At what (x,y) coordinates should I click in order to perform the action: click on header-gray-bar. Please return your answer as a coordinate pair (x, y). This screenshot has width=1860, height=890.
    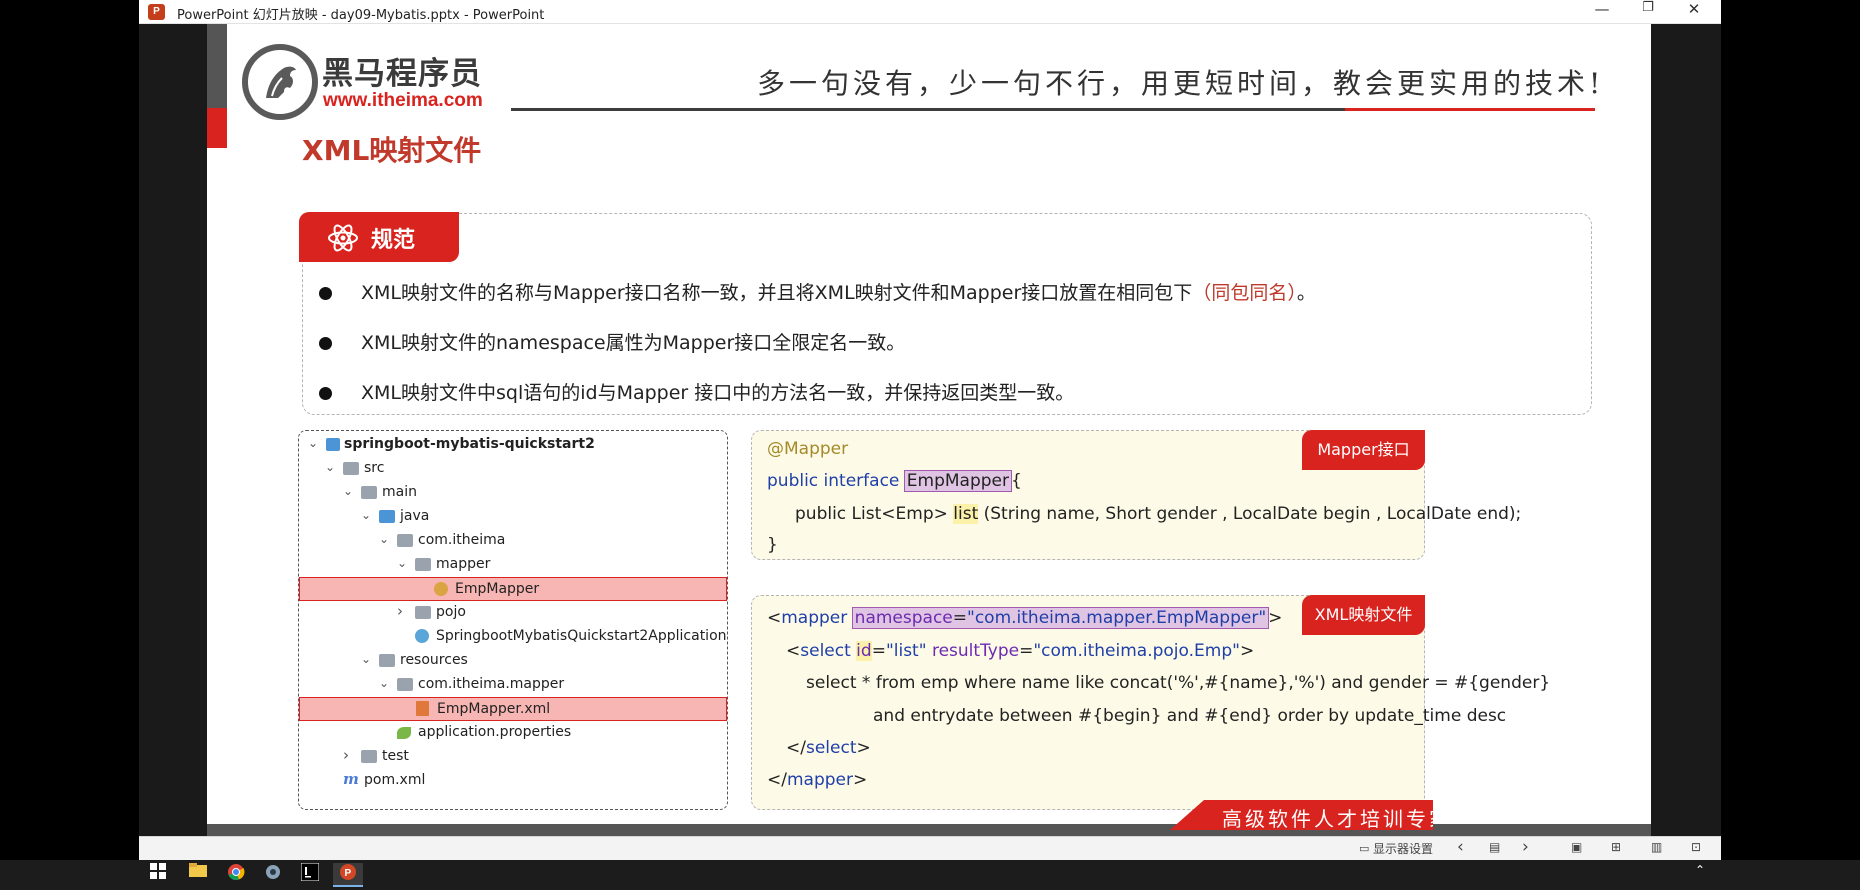
    Looking at the image, I should click on (217, 66).